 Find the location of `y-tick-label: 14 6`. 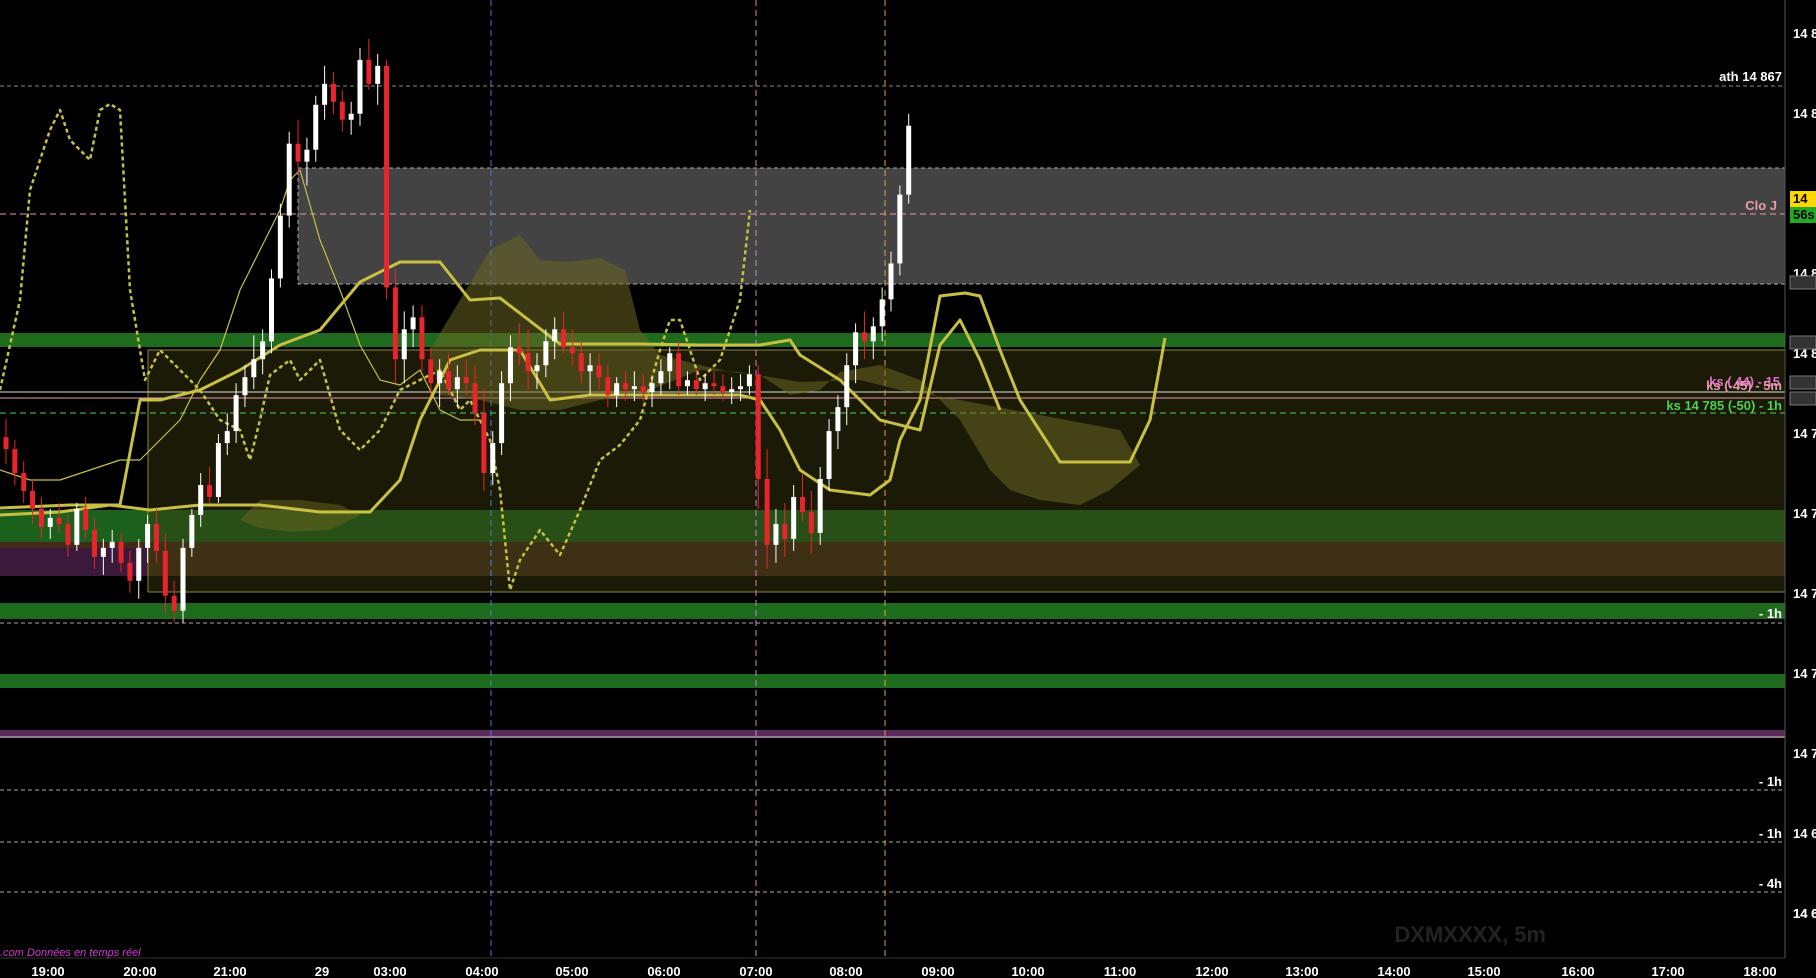

y-tick-label: 14 6 is located at coordinates (1804, 913).